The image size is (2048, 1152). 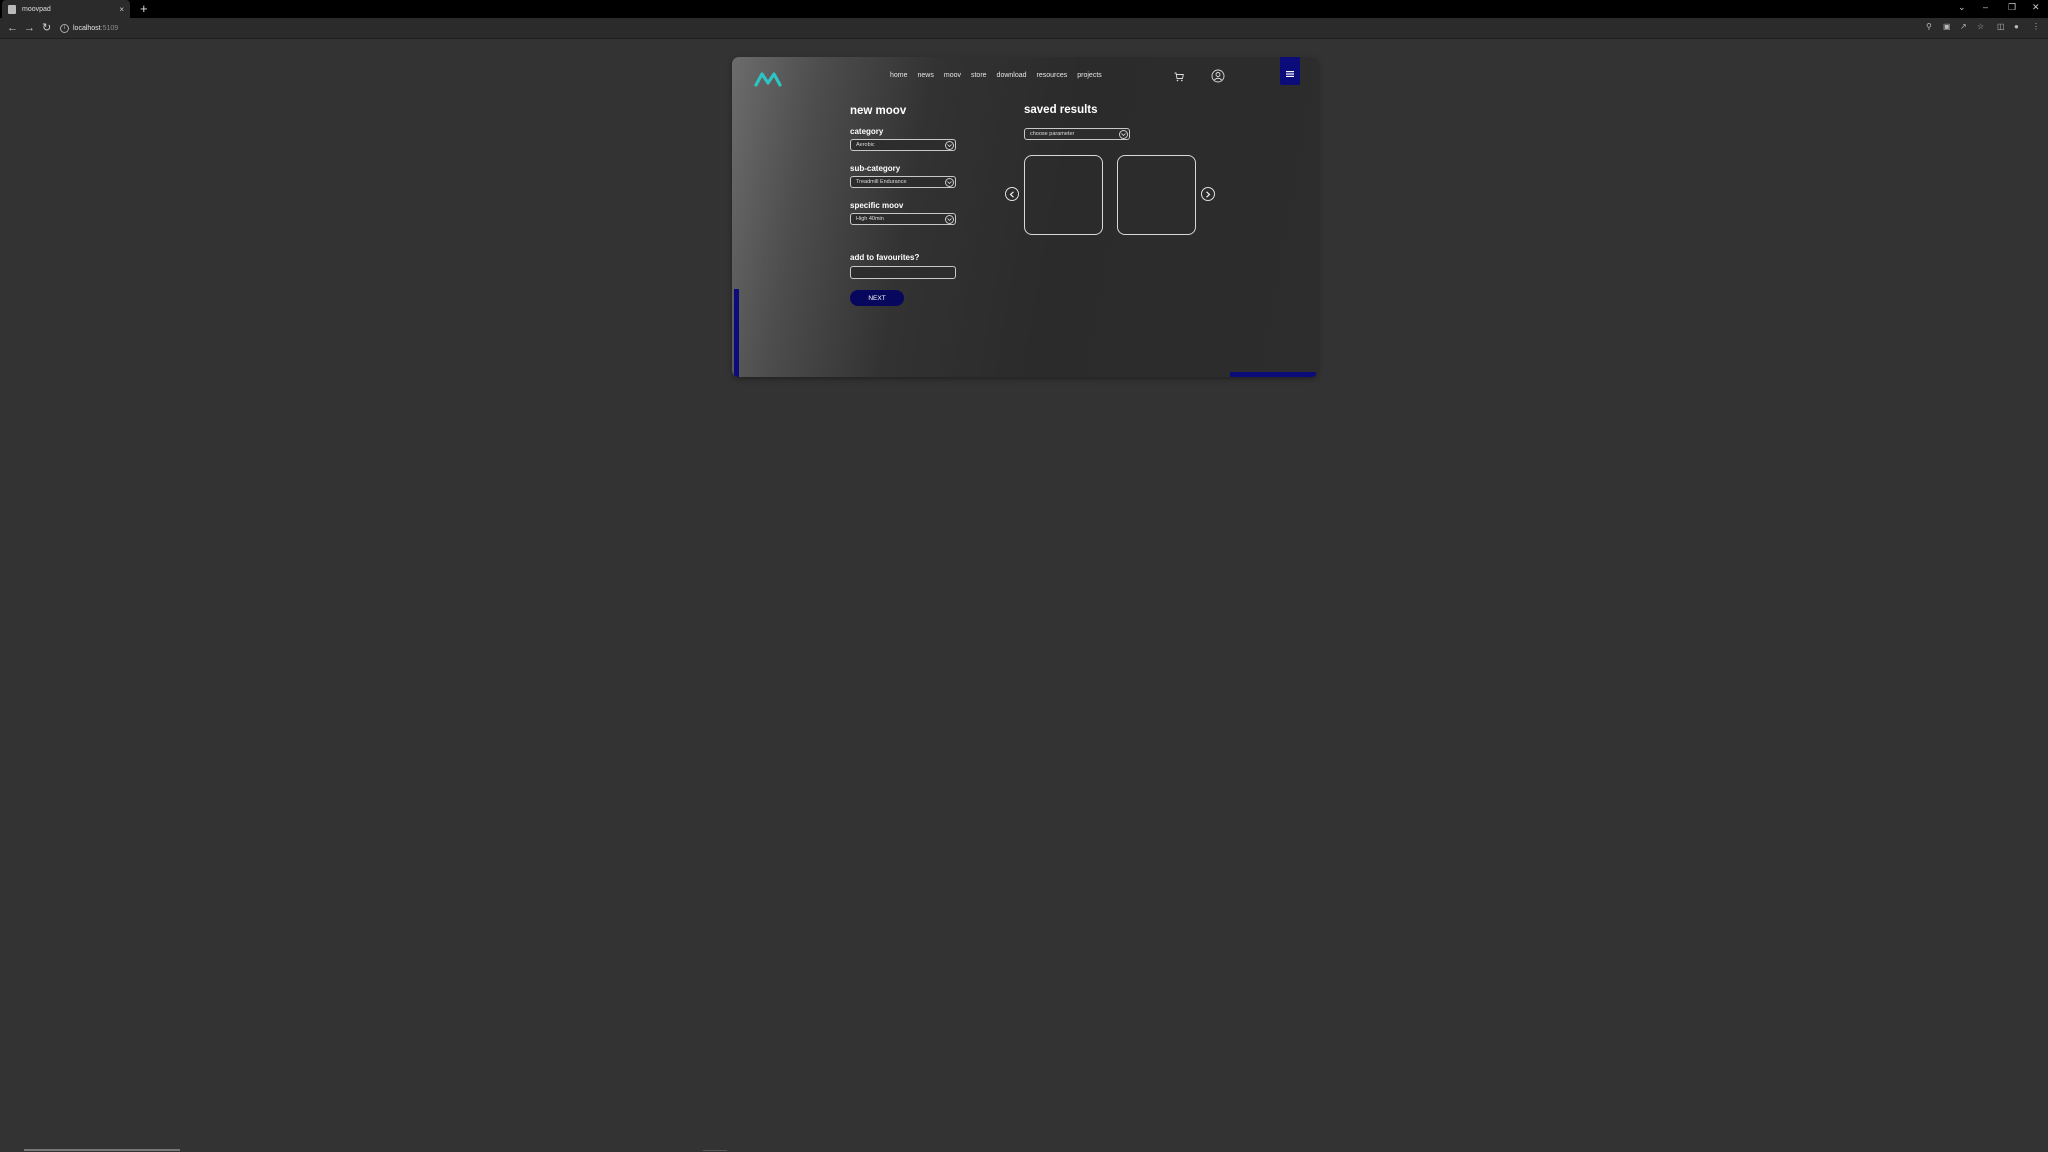 What do you see at coordinates (985, 28) in the screenshot?
I see `address-bar: i localhost :5109` at bounding box center [985, 28].